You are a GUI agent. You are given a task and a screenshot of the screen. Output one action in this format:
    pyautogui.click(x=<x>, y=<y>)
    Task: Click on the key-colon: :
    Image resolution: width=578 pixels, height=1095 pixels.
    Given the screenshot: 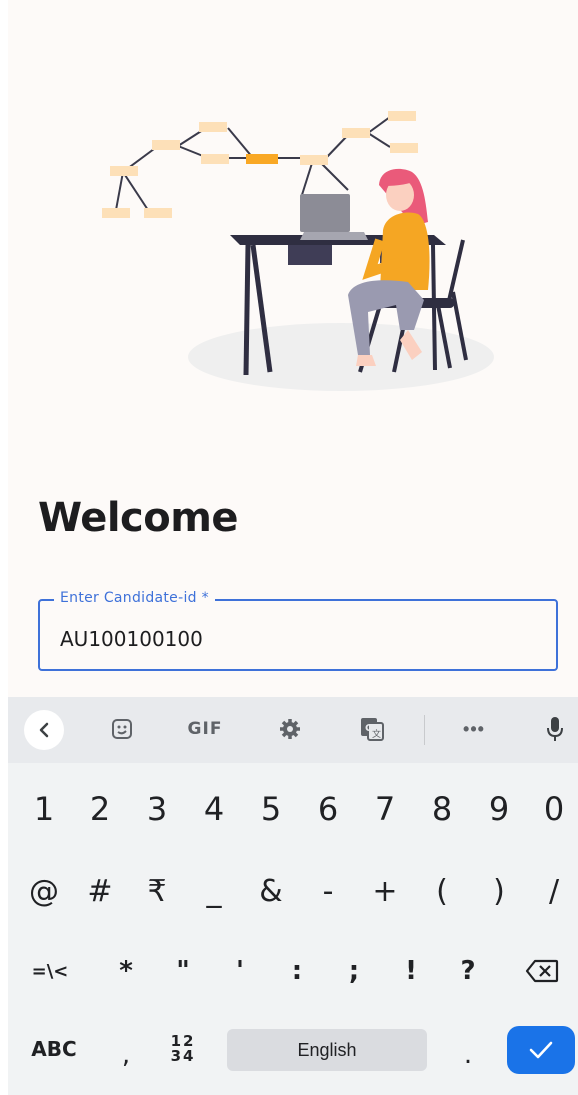 What is the action you would take?
    pyautogui.click(x=297, y=971)
    